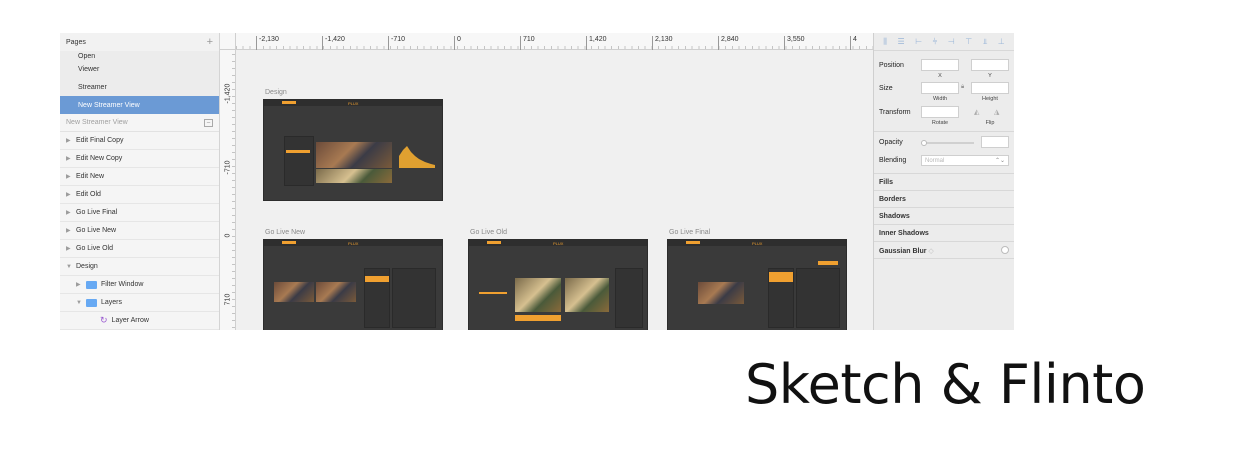 This screenshot has height=465, width=1251. What do you see at coordinates (689, 232) in the screenshot?
I see `artboard-title-go-live-final: Go Live Final` at bounding box center [689, 232].